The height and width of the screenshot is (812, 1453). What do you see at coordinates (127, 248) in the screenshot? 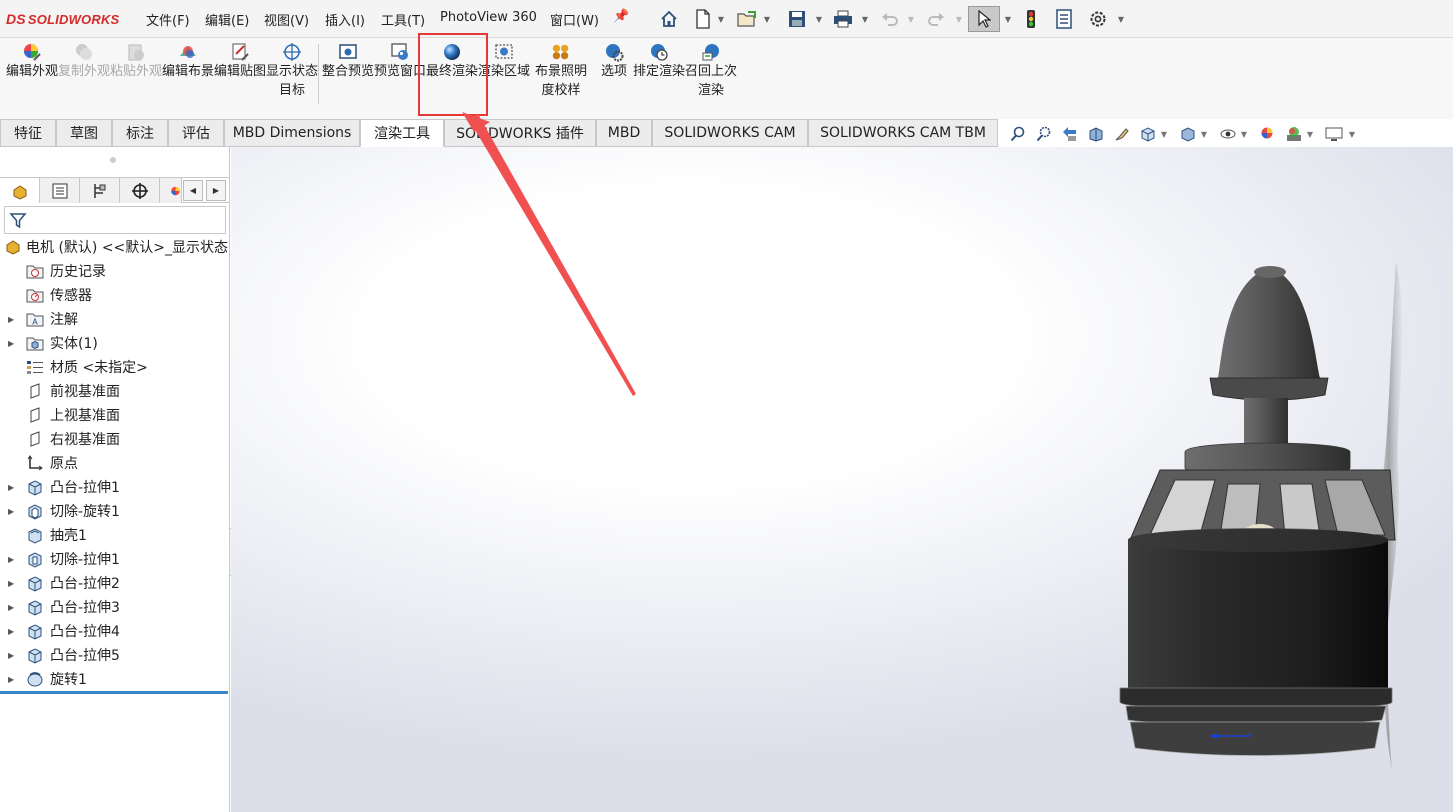
I see `tree-root-label: 电机 (默认) <<默认>_显示状态` at bounding box center [127, 248].